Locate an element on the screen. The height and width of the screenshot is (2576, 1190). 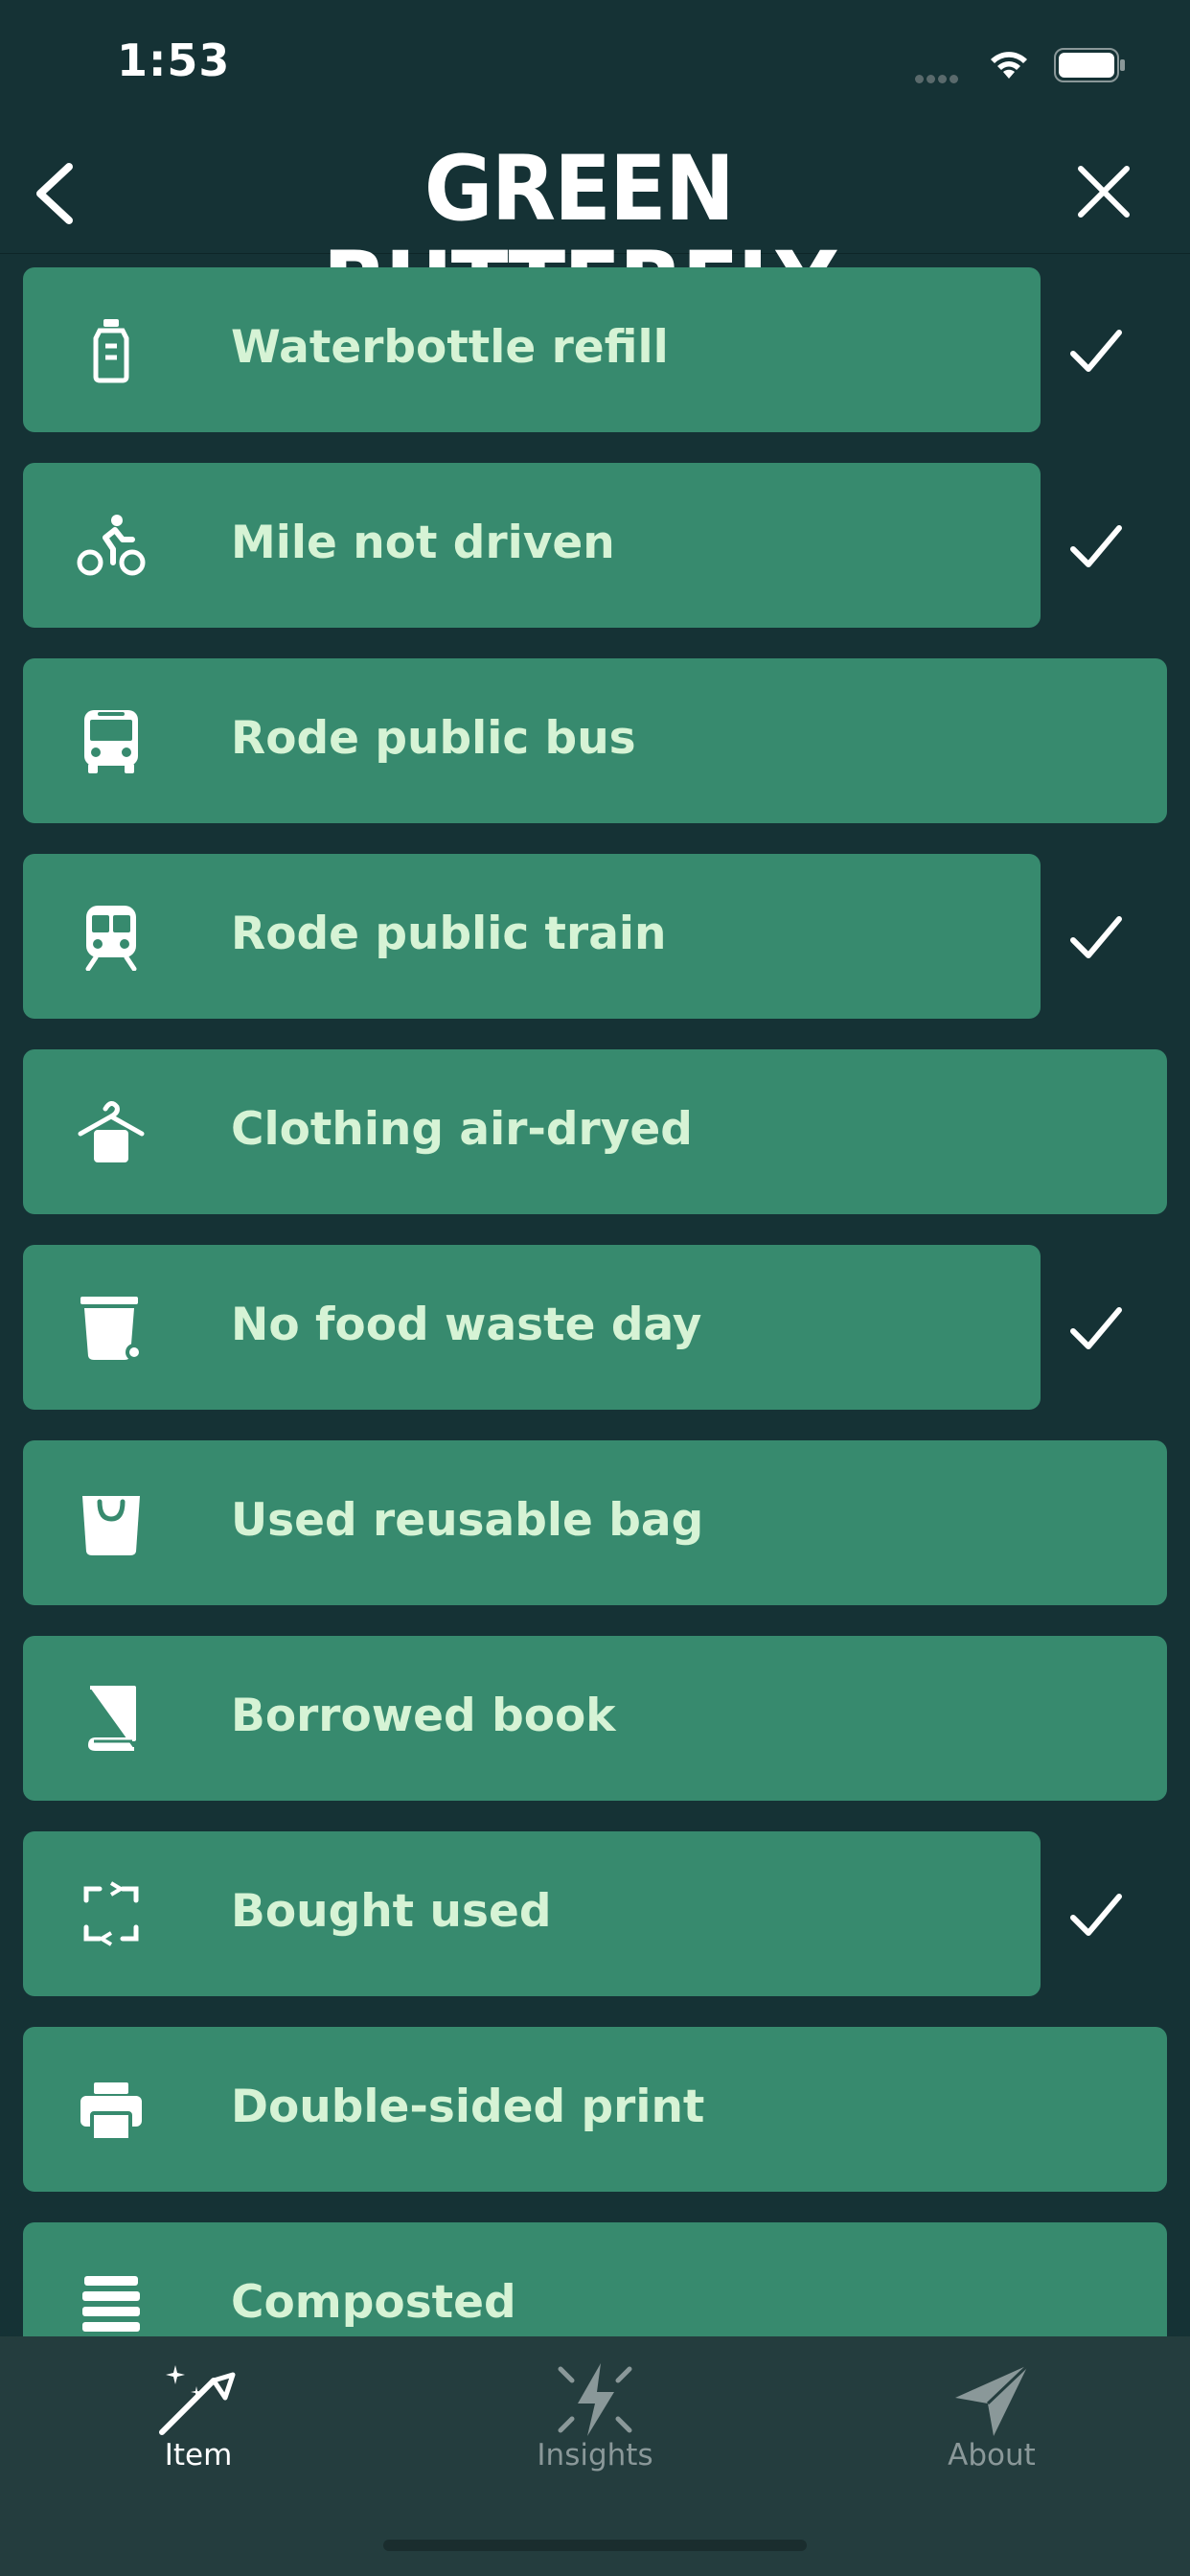
compost-bin-icon is located at coordinates (111, 2304).